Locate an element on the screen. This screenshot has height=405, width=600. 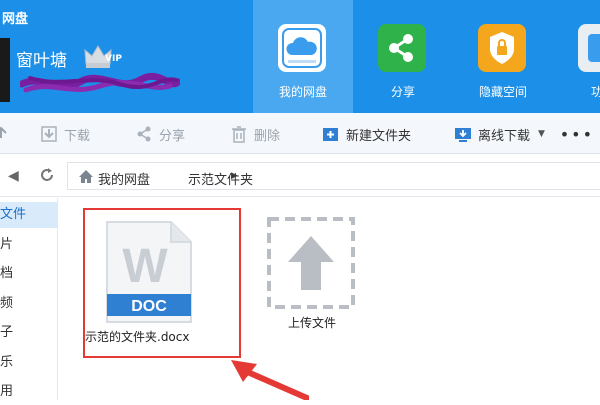
tab-my-disk: 我的网盘 is located at coordinates (303, 56).